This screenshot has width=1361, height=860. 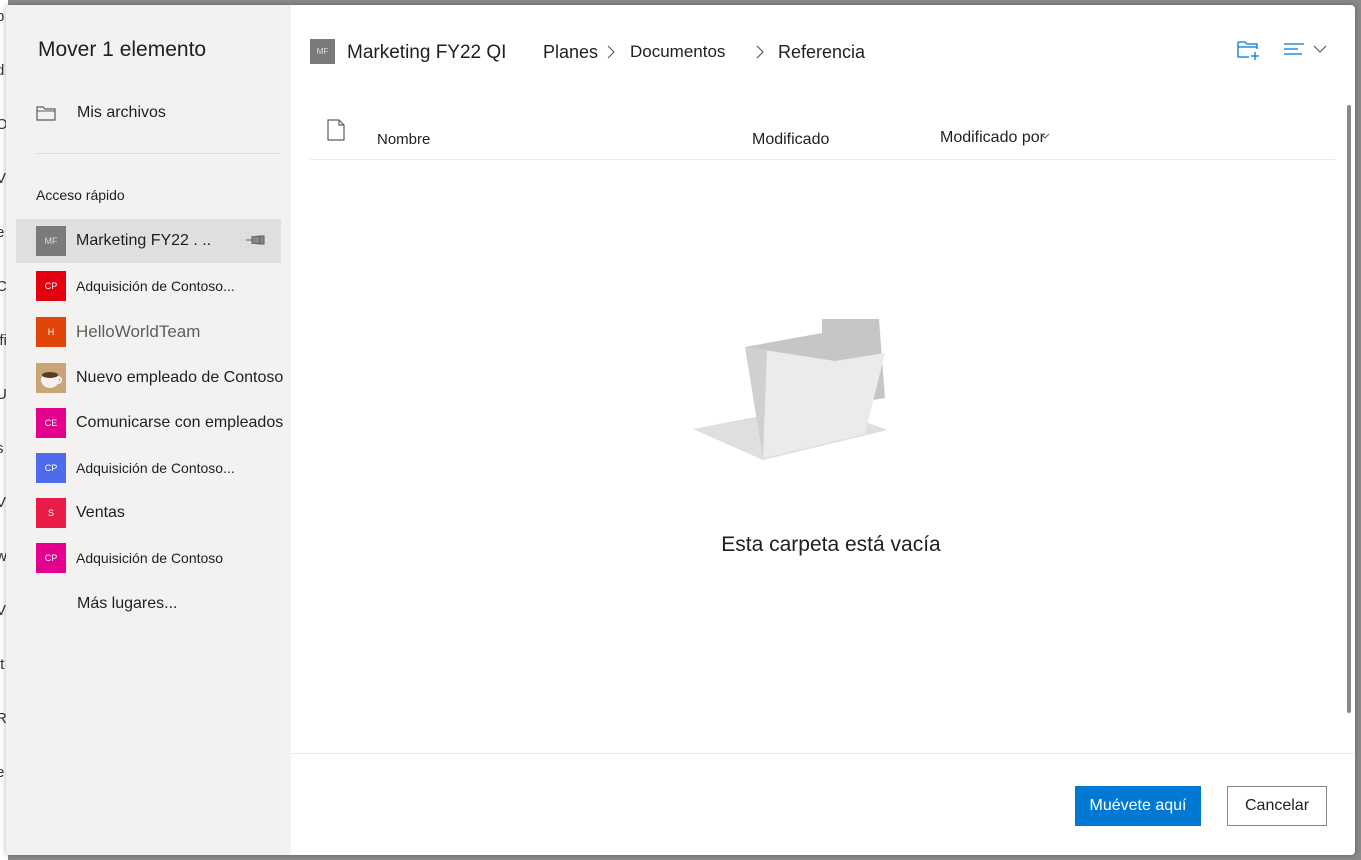 What do you see at coordinates (2, 448) in the screenshot?
I see `bg-fragment: s` at bounding box center [2, 448].